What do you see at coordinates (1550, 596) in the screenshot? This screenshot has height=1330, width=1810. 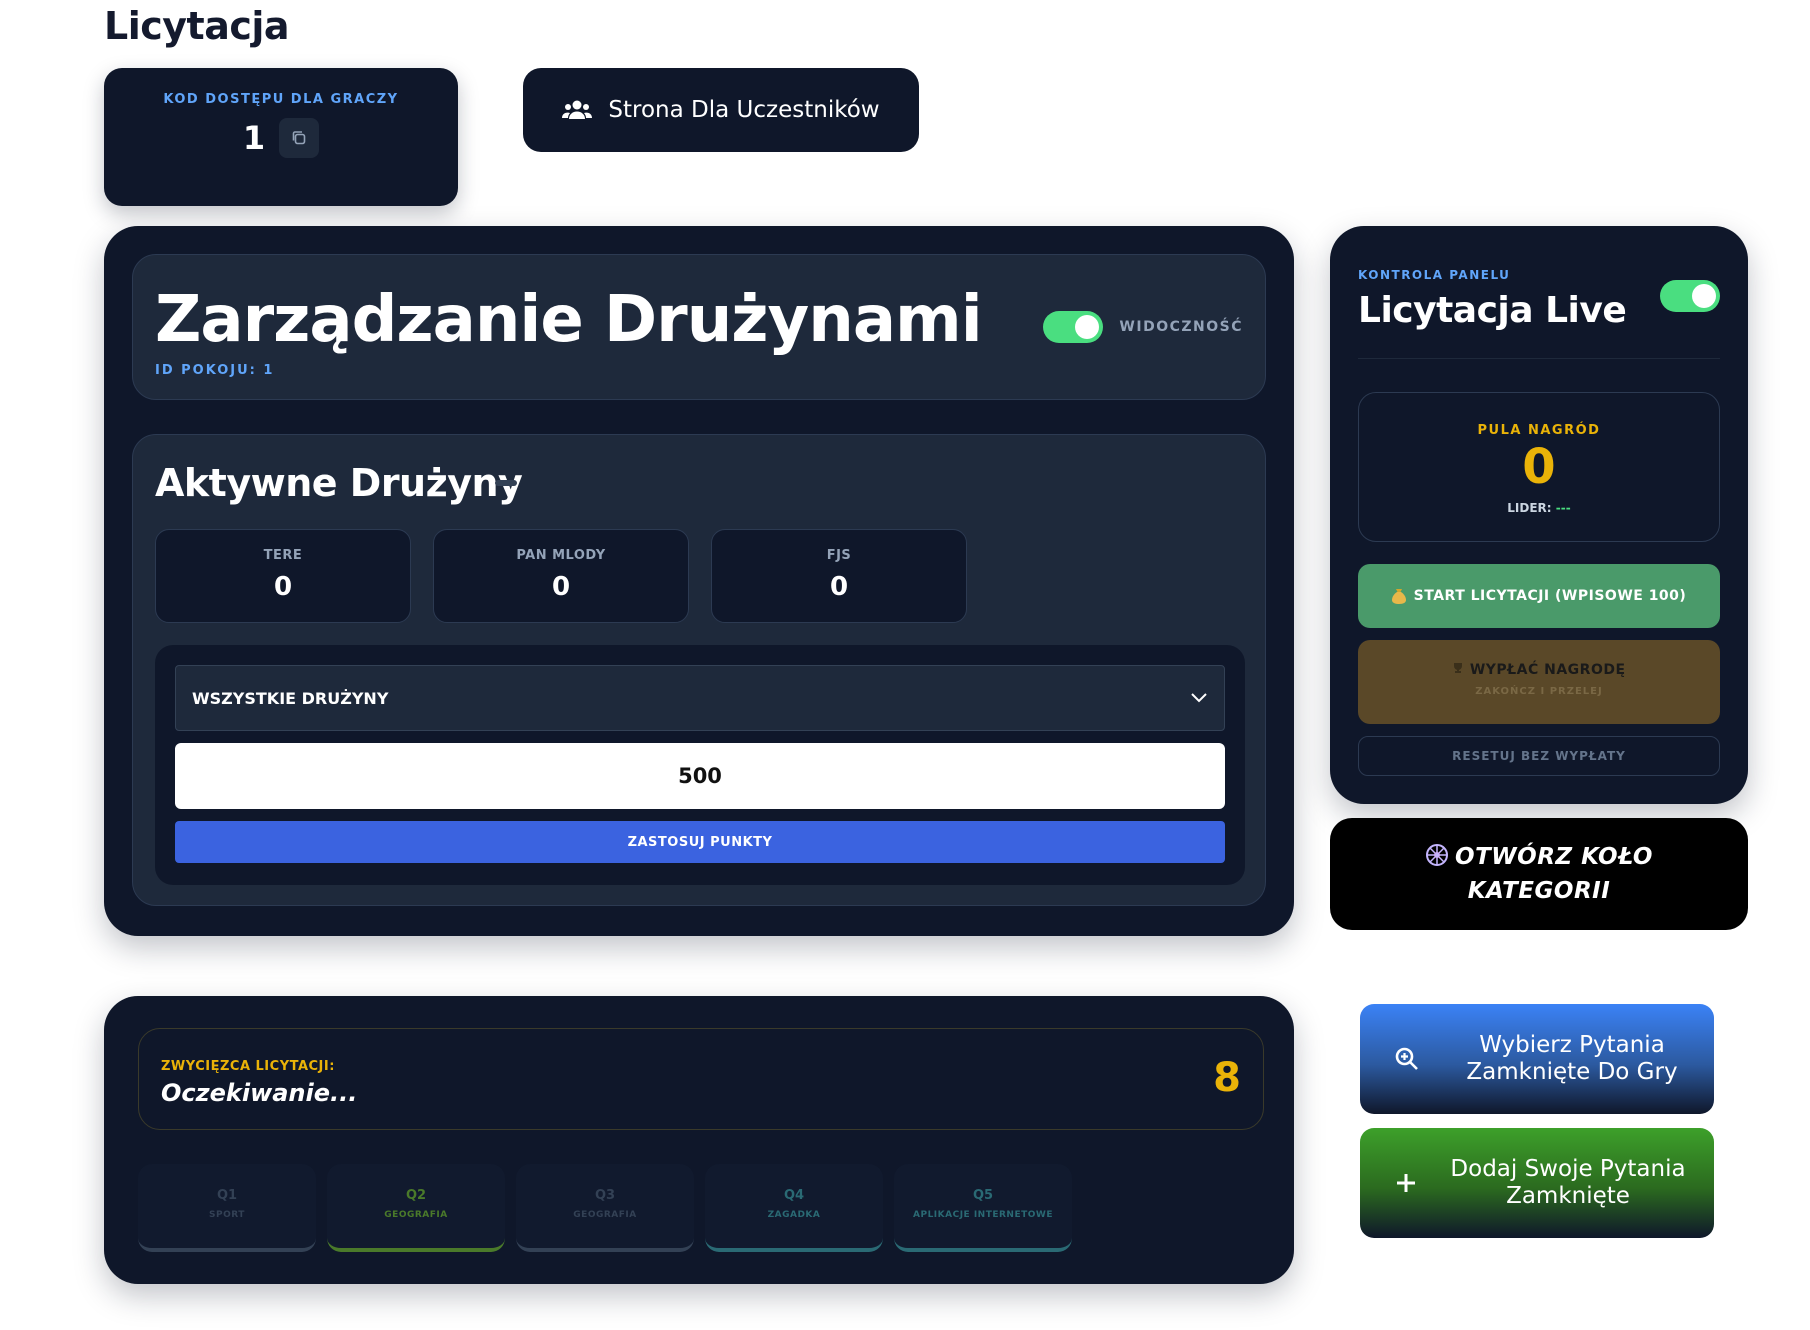 I see `start-auction-label: START LICYTACJI (WPISOWE 100)` at bounding box center [1550, 596].